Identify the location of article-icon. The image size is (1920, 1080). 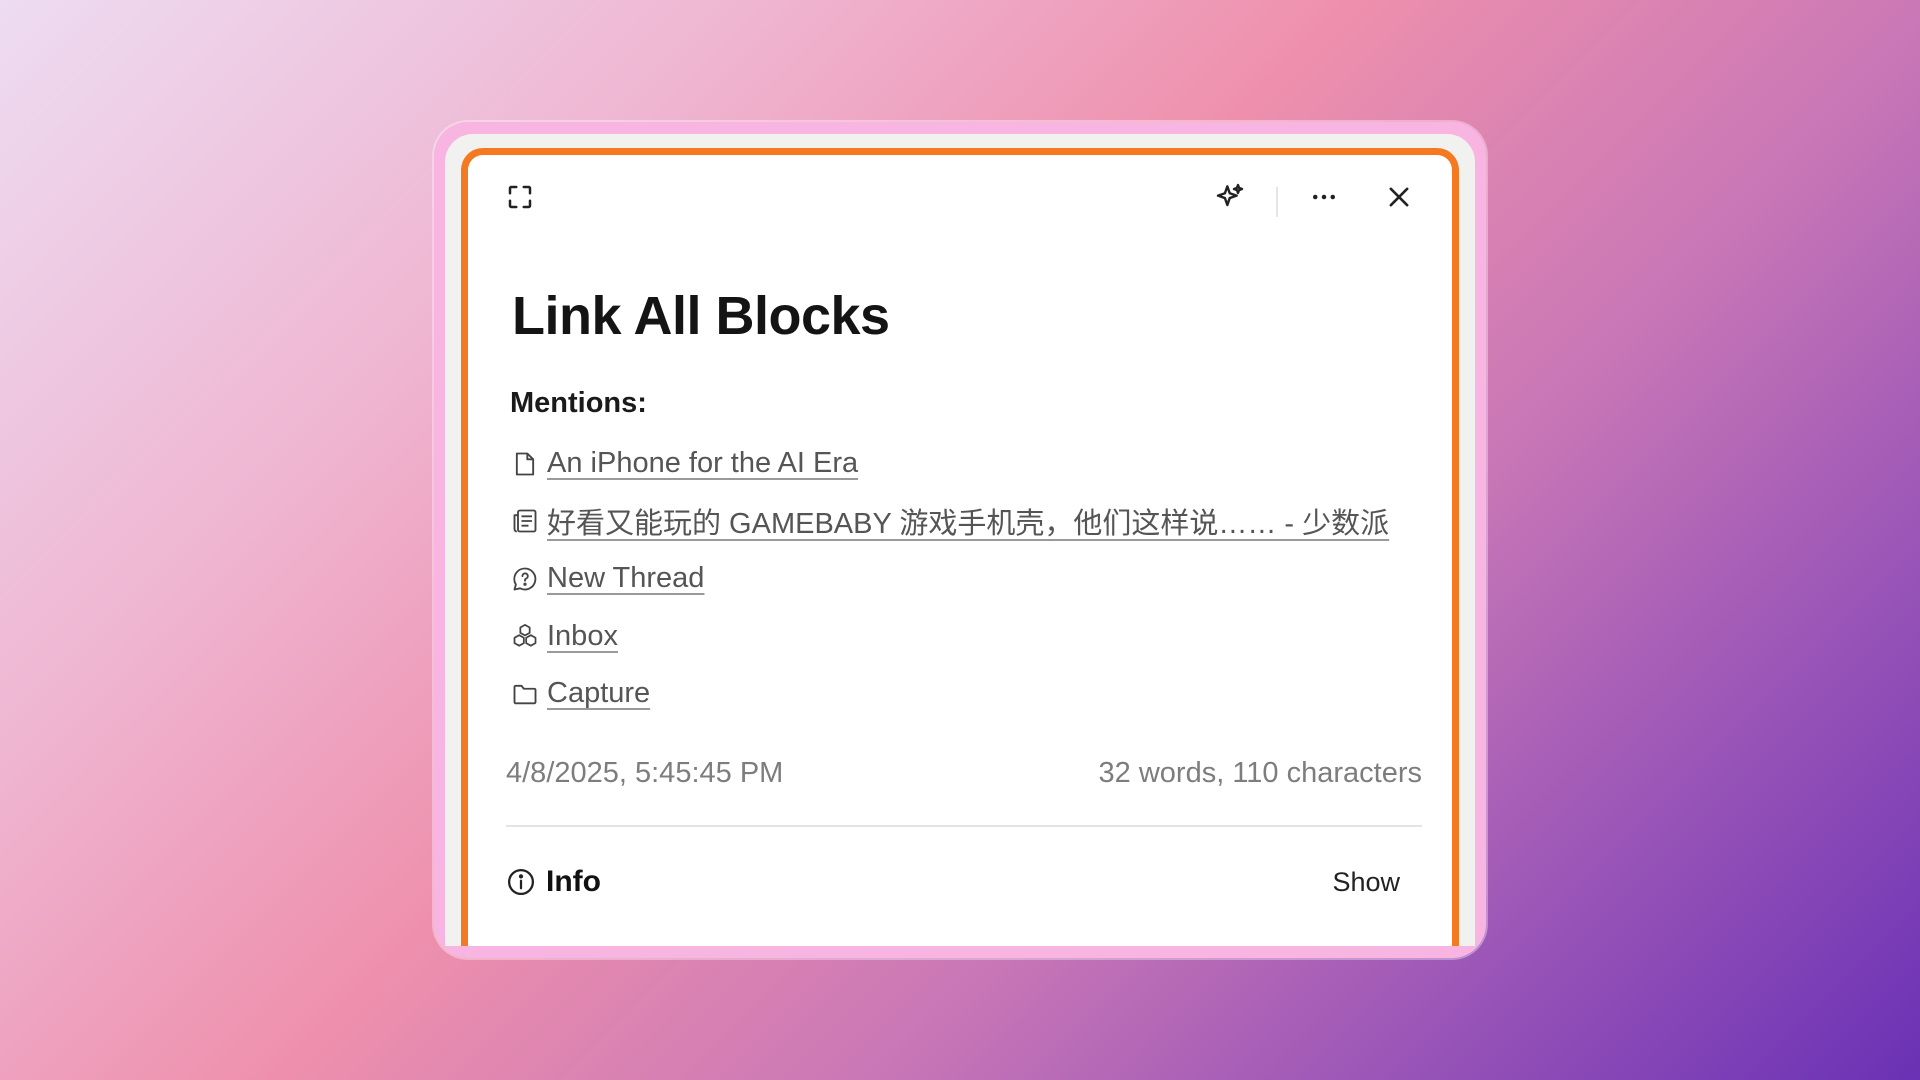
(525, 521).